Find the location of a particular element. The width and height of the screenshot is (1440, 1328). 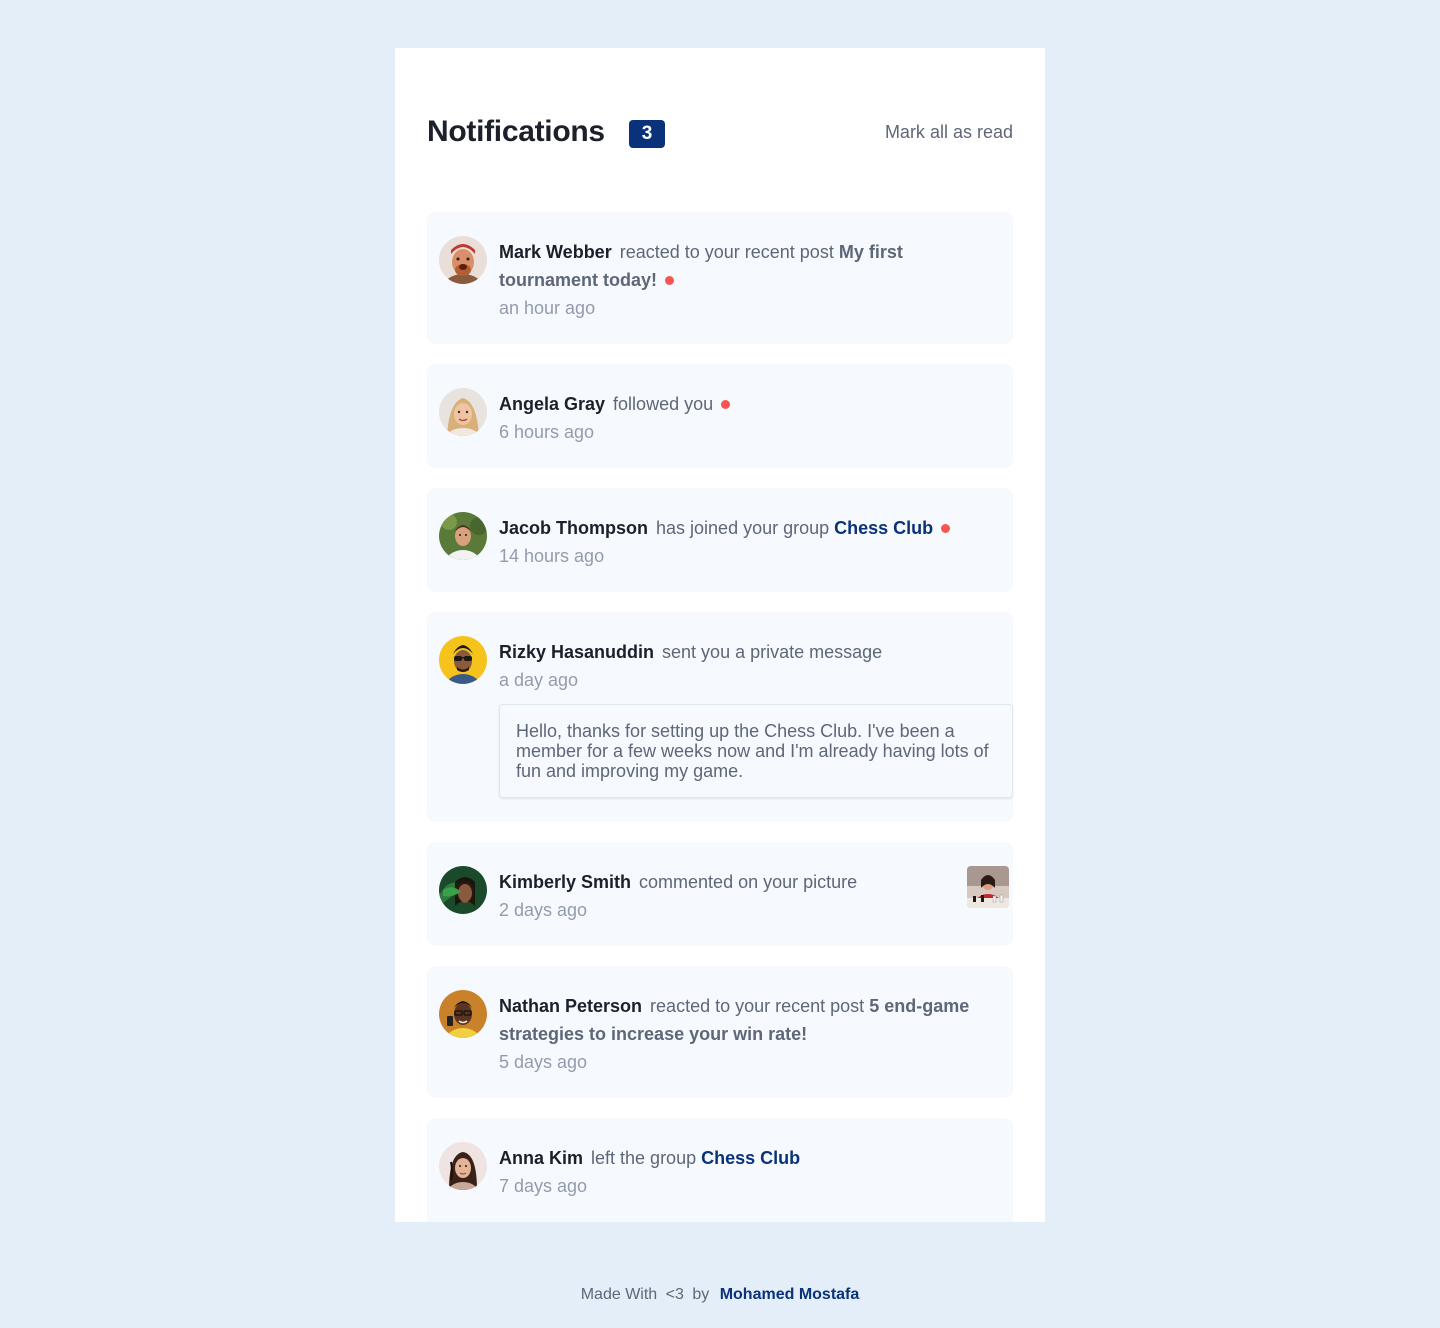

notifications-header: Notifications 3 Mark all as read is located at coordinates (720, 132).